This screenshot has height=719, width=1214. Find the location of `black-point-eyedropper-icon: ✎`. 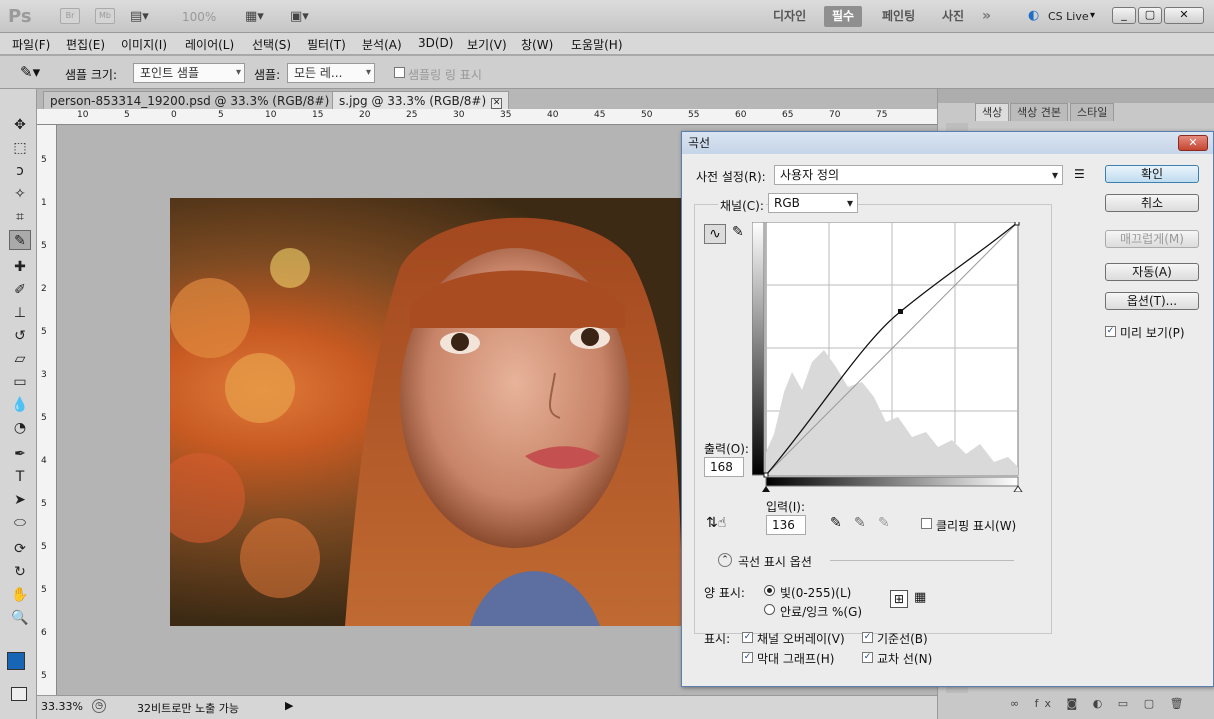

black-point-eyedropper-icon: ✎ is located at coordinates (836, 523).